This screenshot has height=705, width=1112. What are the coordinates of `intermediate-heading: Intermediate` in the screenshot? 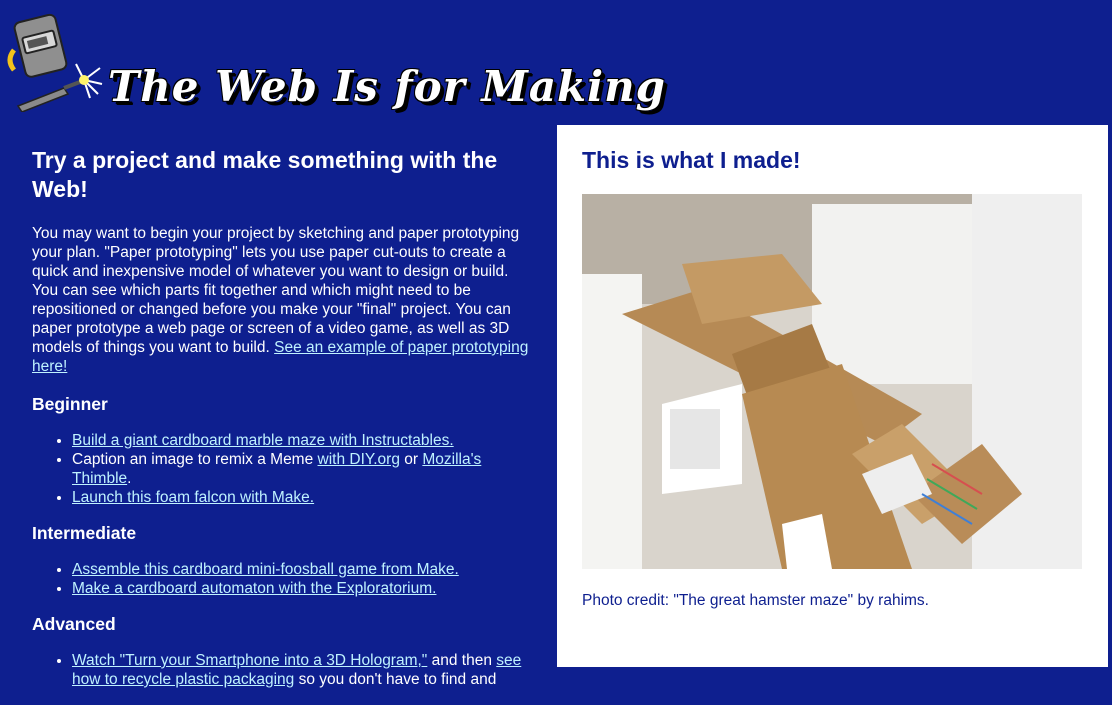 It's located at (84, 533).